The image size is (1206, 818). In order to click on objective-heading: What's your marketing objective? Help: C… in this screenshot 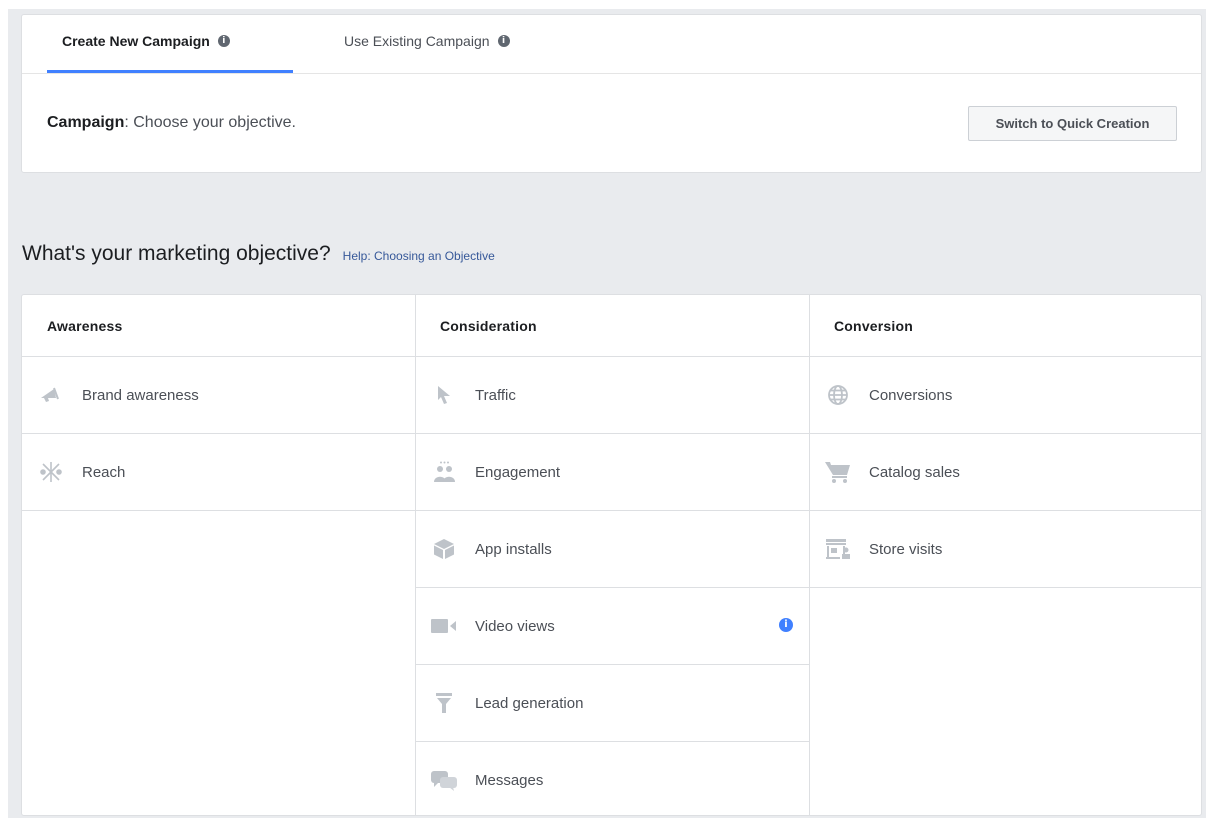, I will do `click(258, 254)`.